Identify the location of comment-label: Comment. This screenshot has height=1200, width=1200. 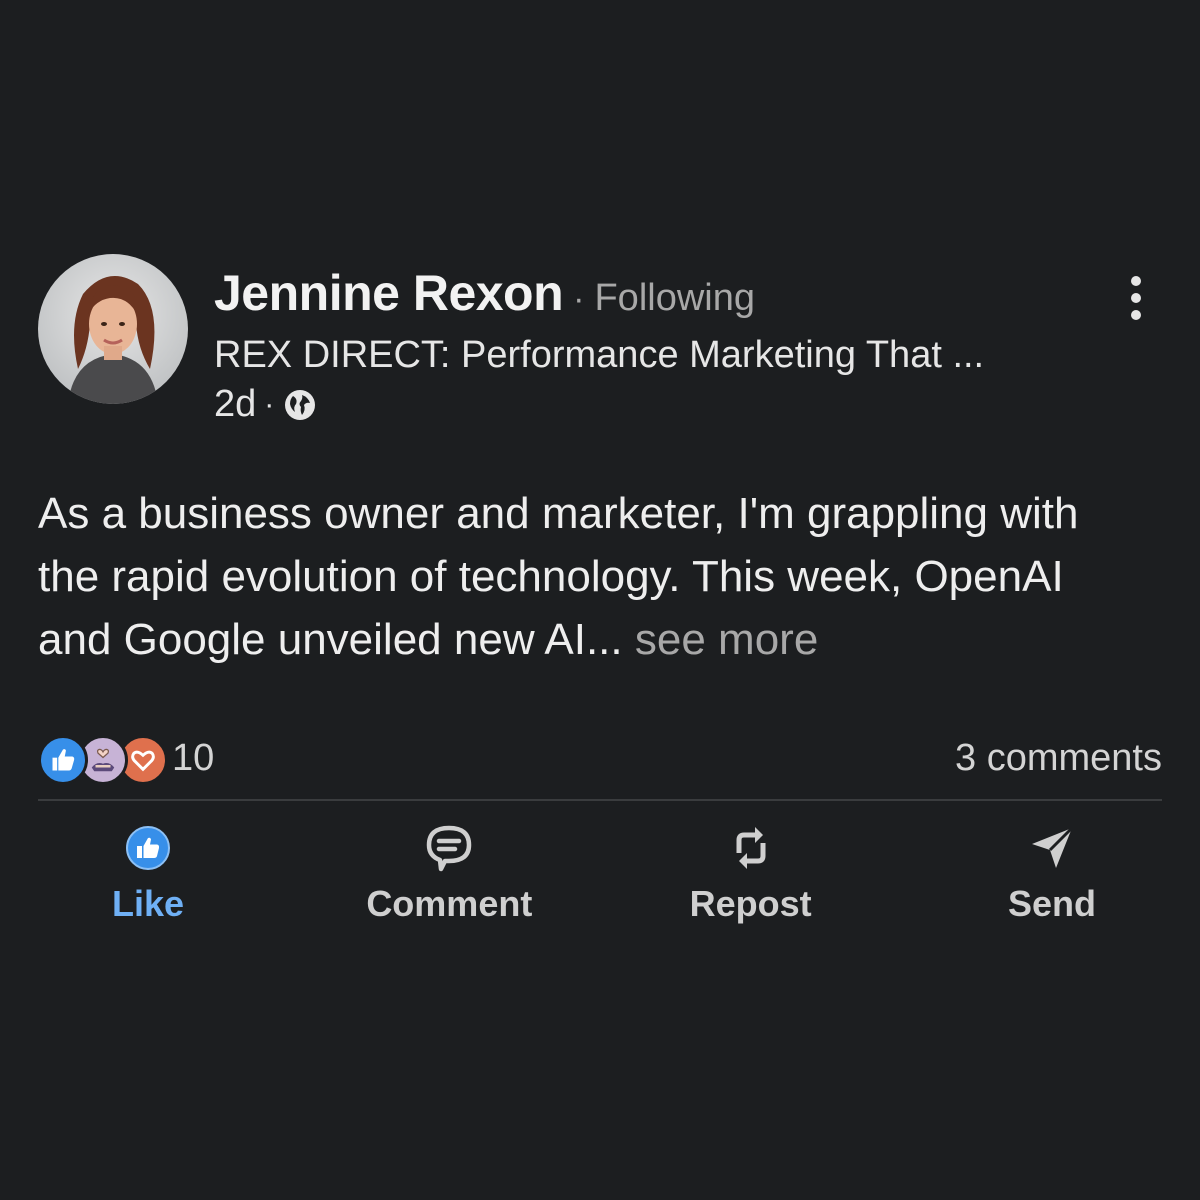
(449, 903).